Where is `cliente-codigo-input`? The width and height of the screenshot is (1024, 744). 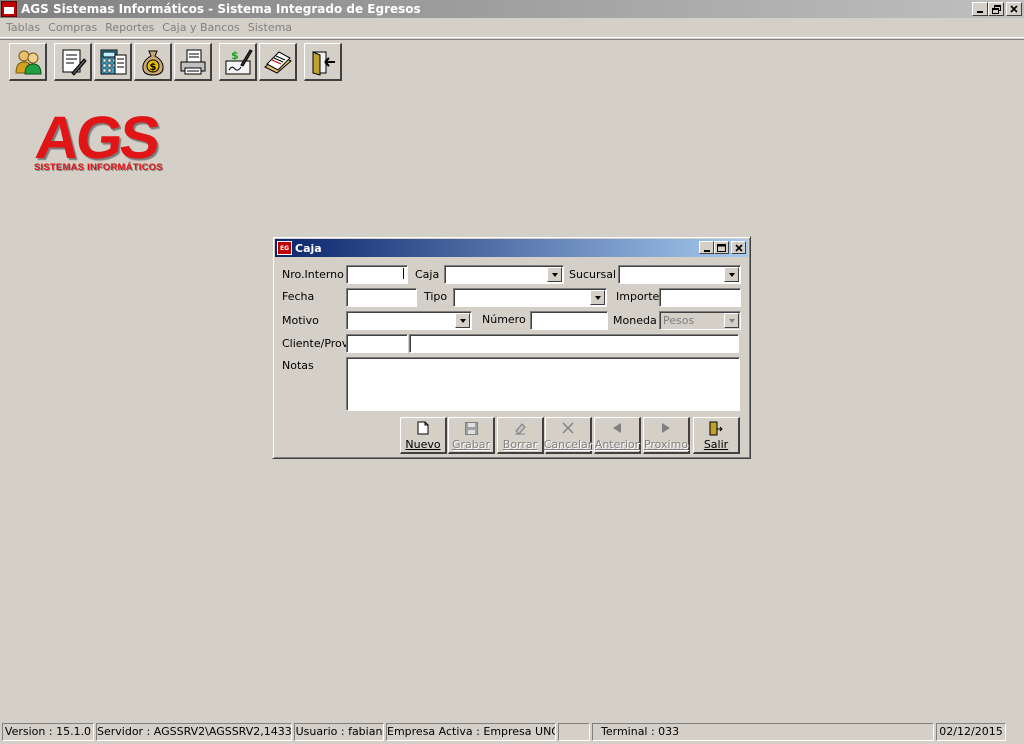
cliente-codigo-input is located at coordinates (377, 343).